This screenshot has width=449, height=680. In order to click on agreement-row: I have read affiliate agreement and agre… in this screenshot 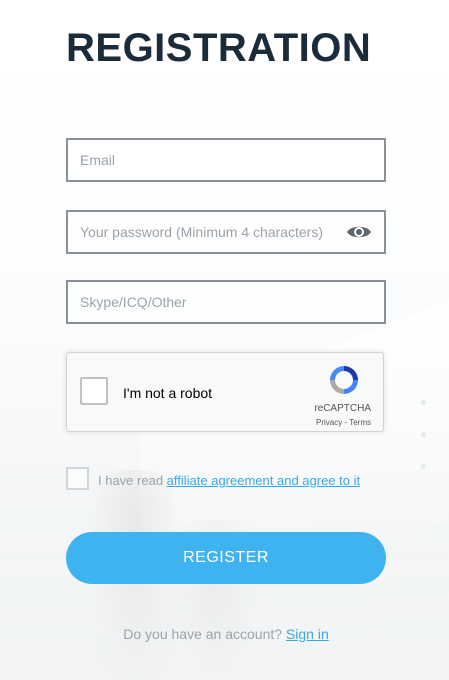, I will do `click(231, 478)`.